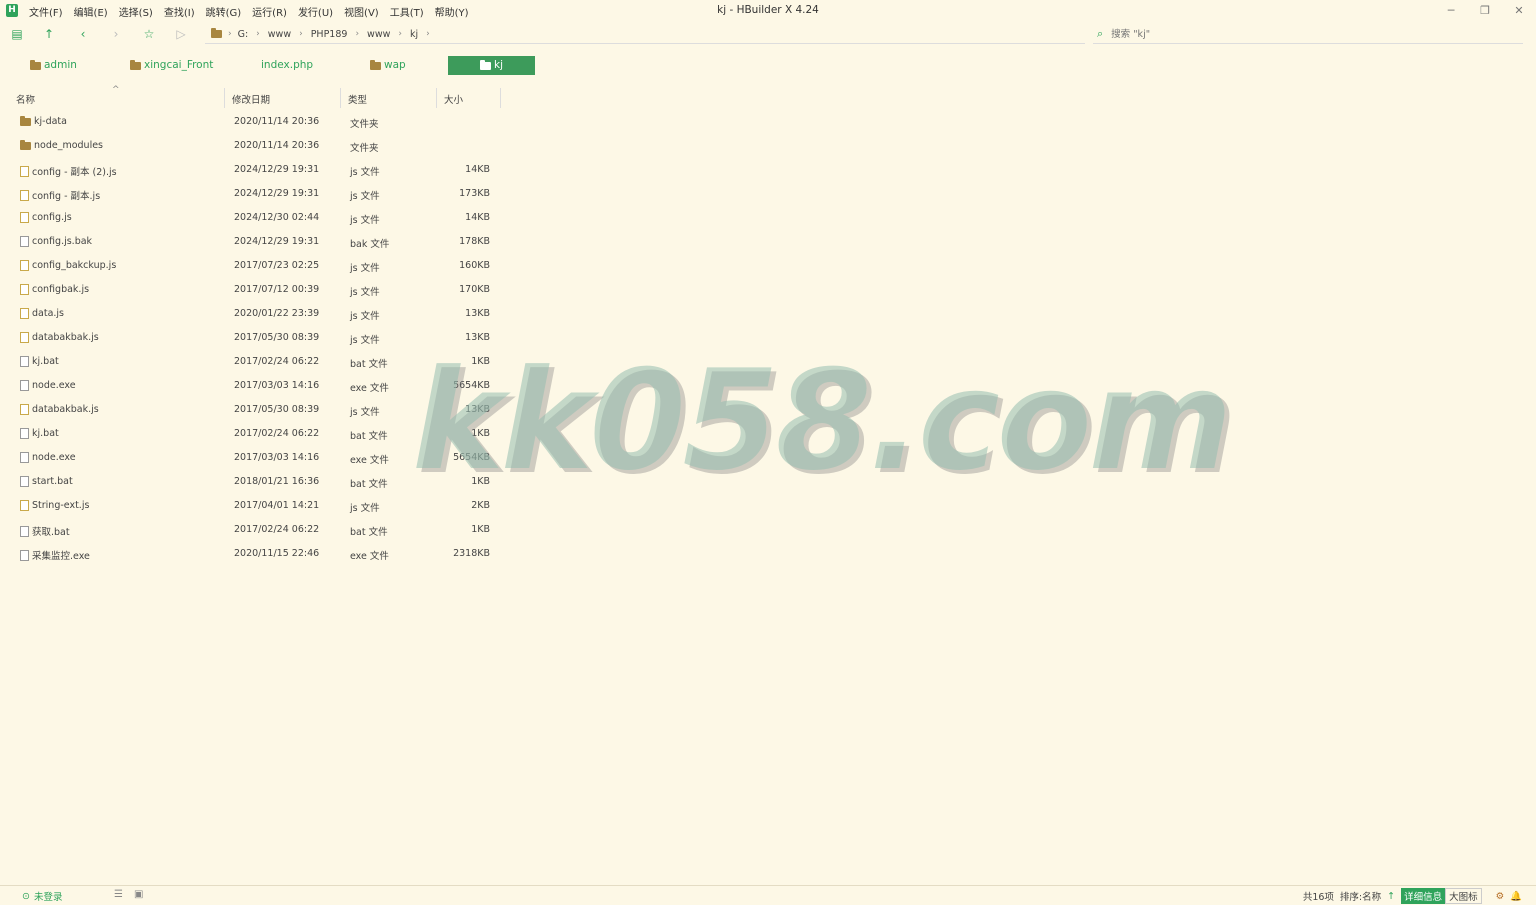 This screenshot has height=905, width=1536. I want to click on column-size: 大小, so click(453, 99).